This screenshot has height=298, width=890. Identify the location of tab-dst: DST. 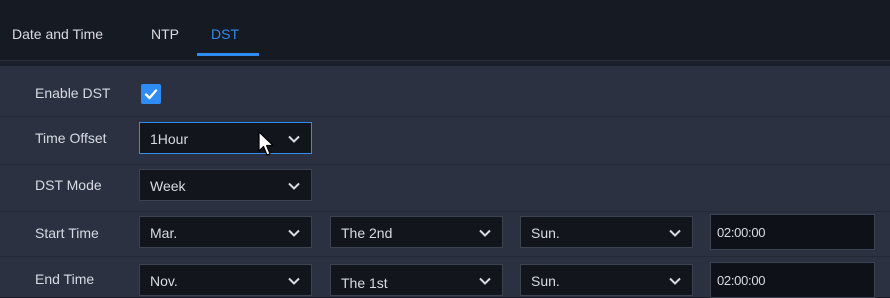
(225, 34).